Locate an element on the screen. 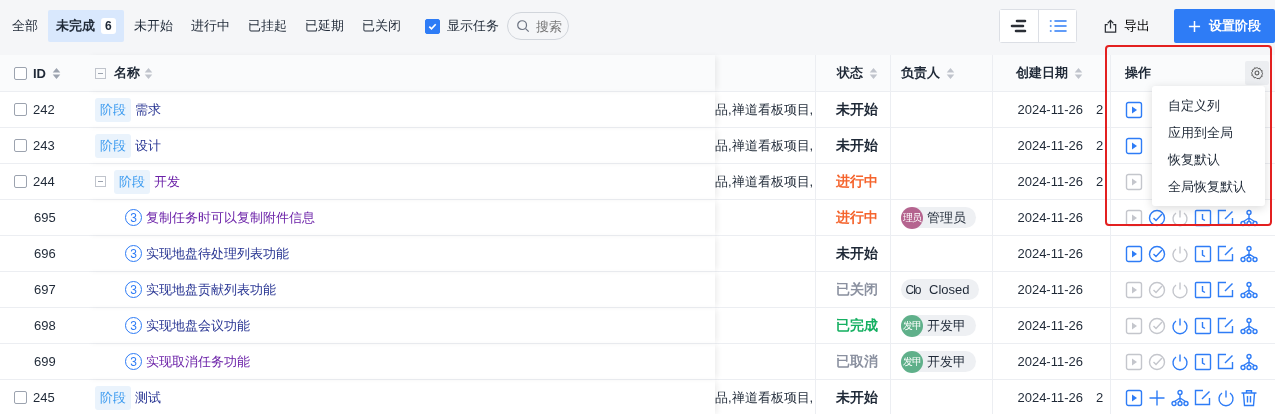 This screenshot has width=1275, height=414. stage-tag: 阶段 is located at coordinates (132, 181).